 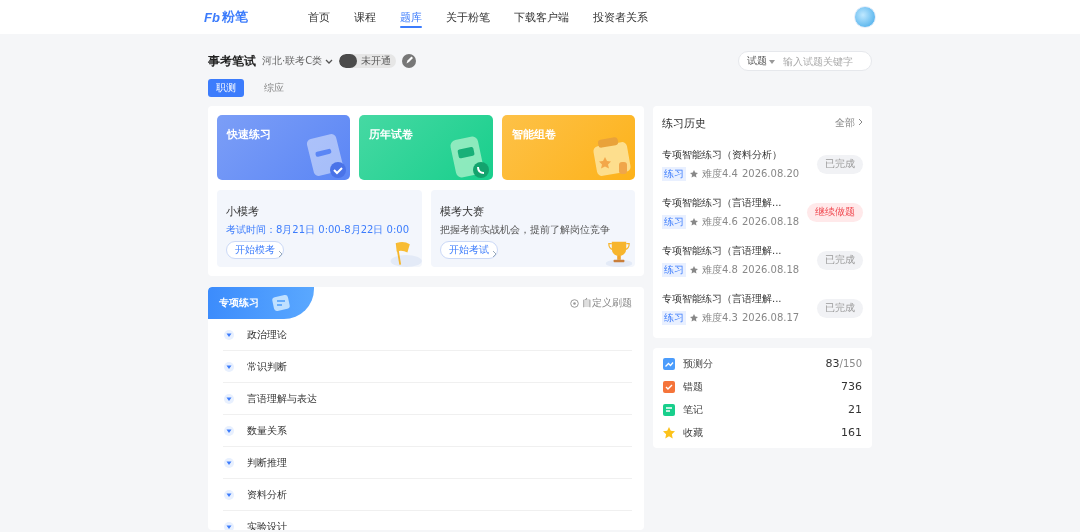 What do you see at coordinates (770, 317) in the screenshot?
I see `date-text: 2026.08.17` at bounding box center [770, 317].